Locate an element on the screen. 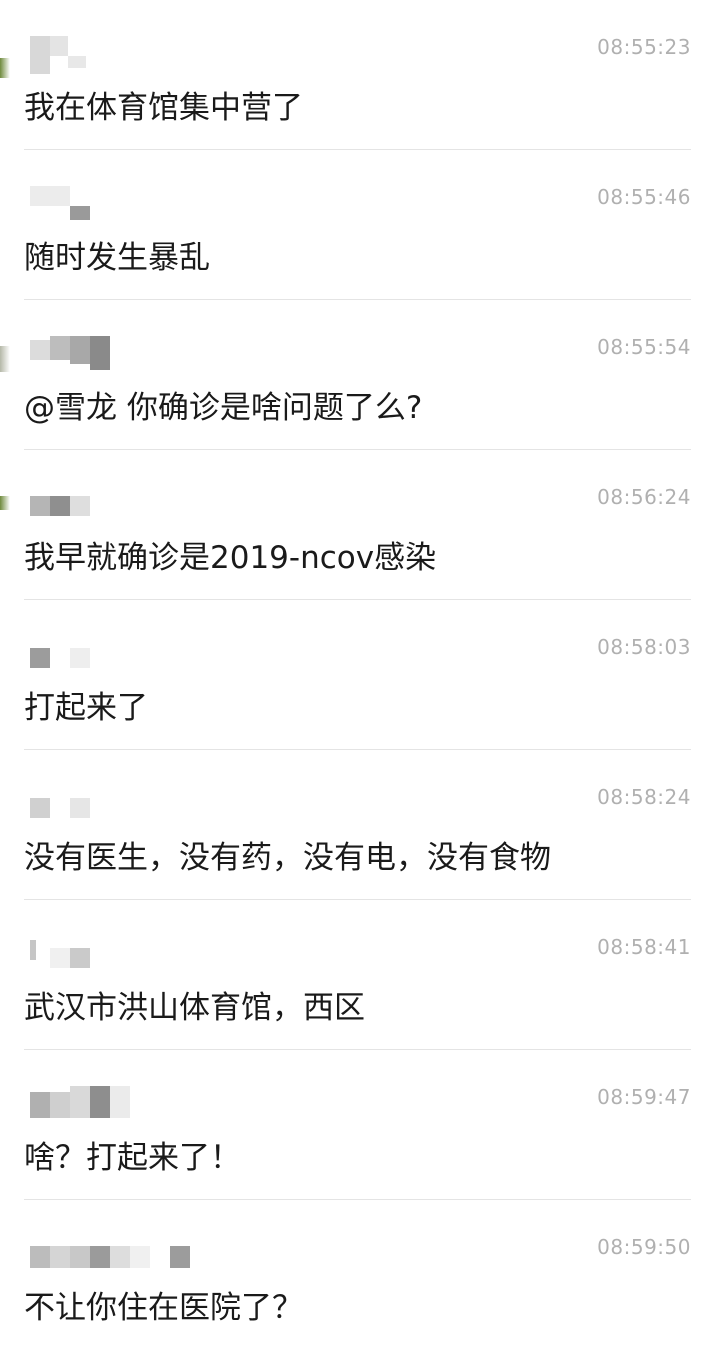  message-timestamp: 08:59:47 is located at coordinates (644, 1097).